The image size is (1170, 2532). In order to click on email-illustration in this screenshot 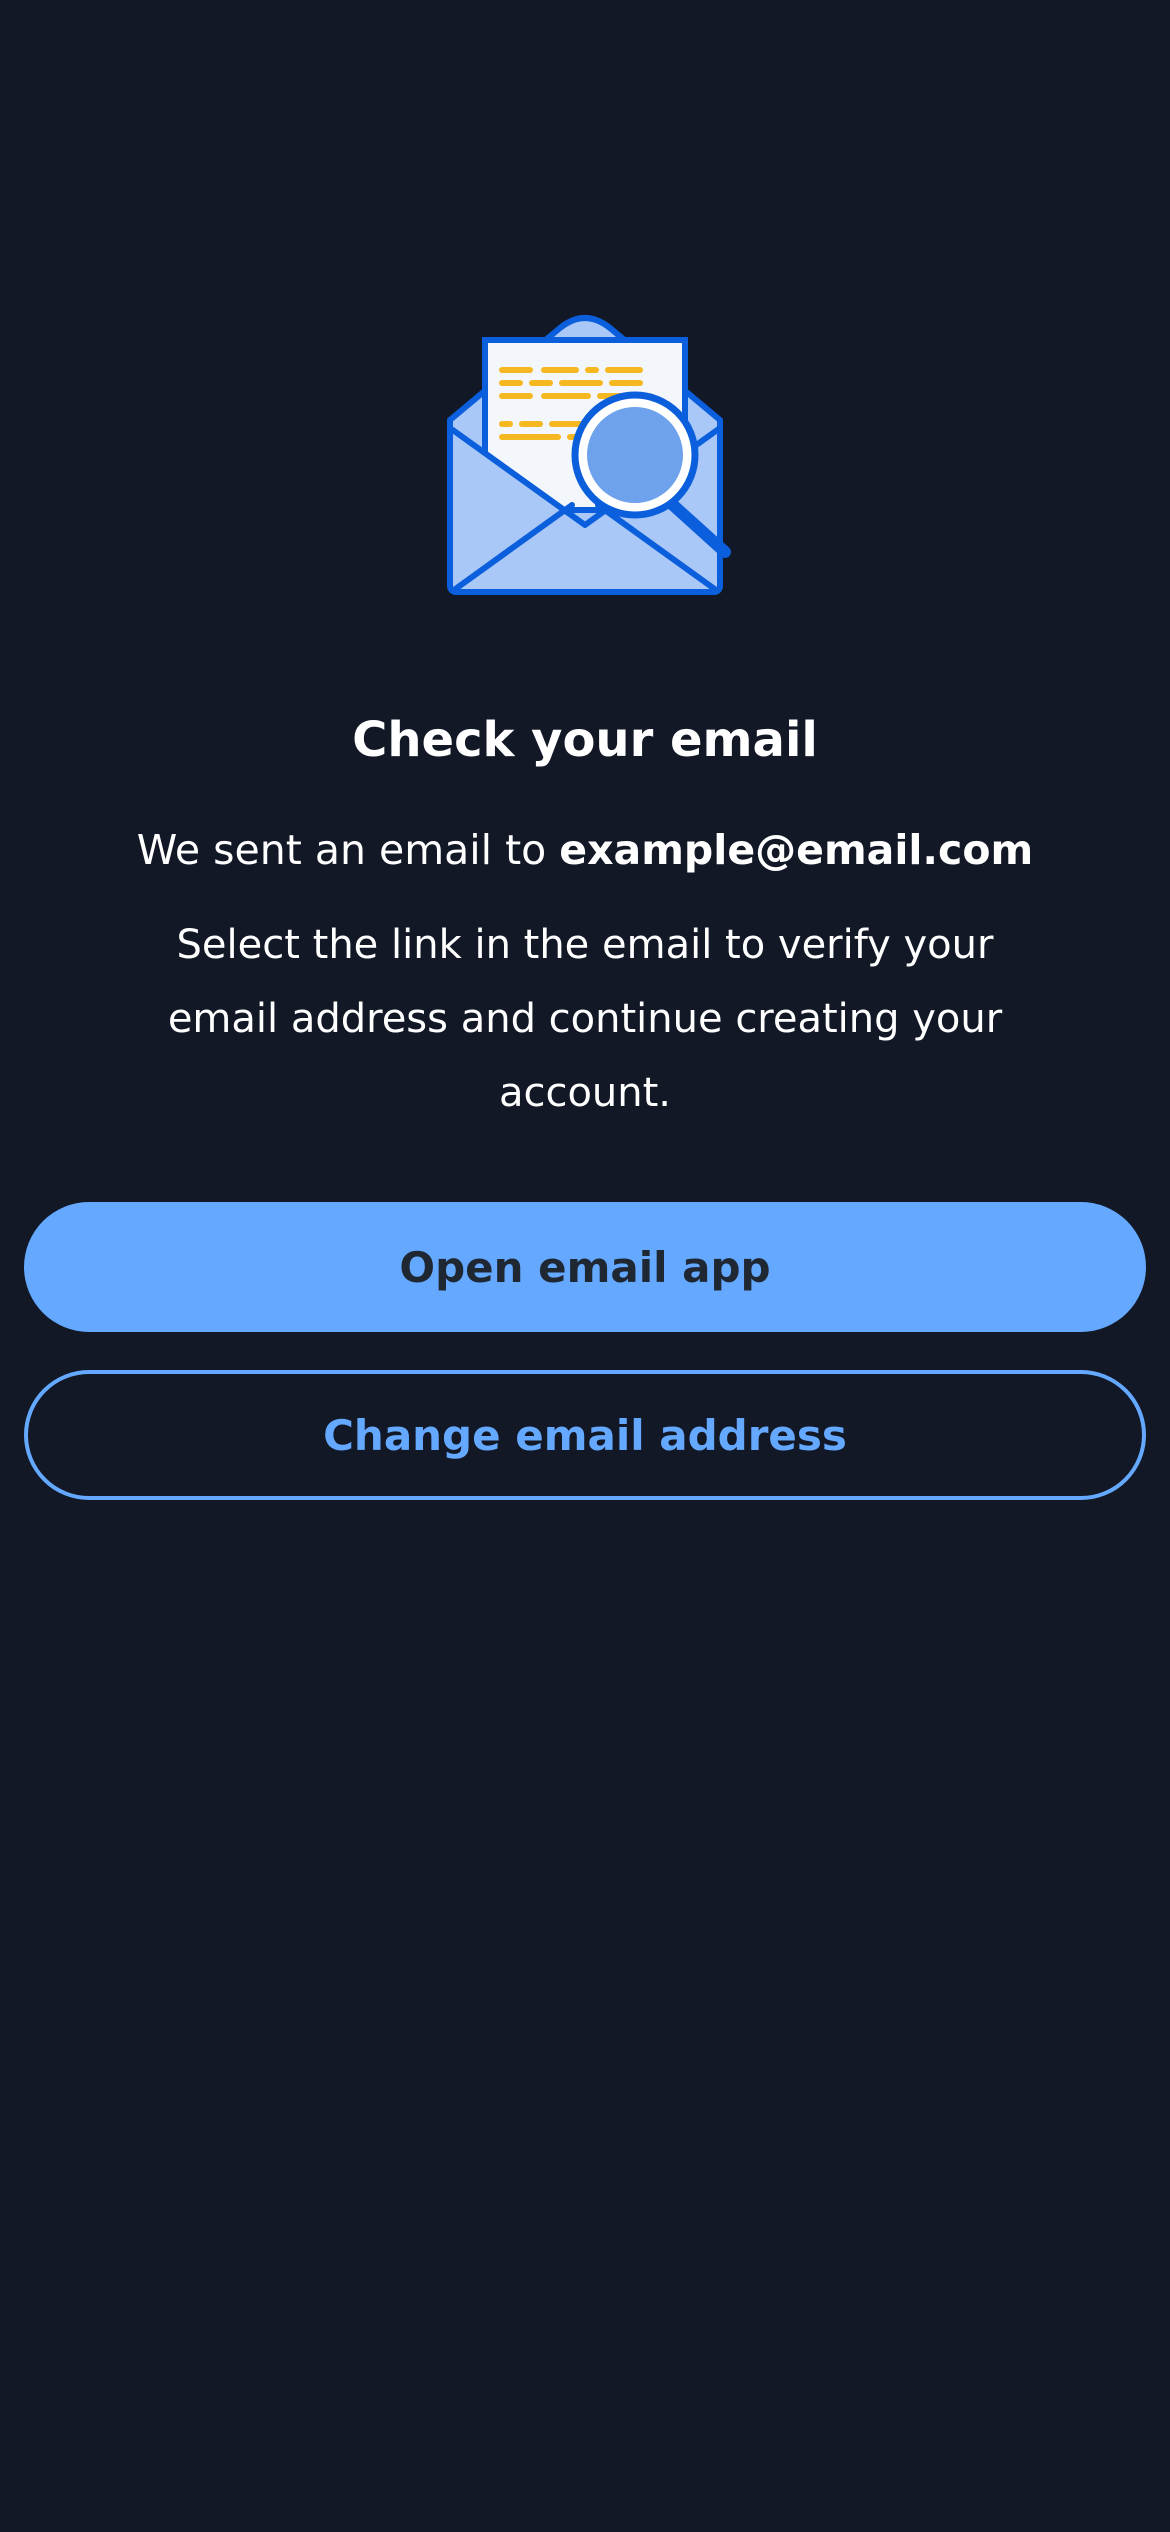, I will do `click(590, 450)`.